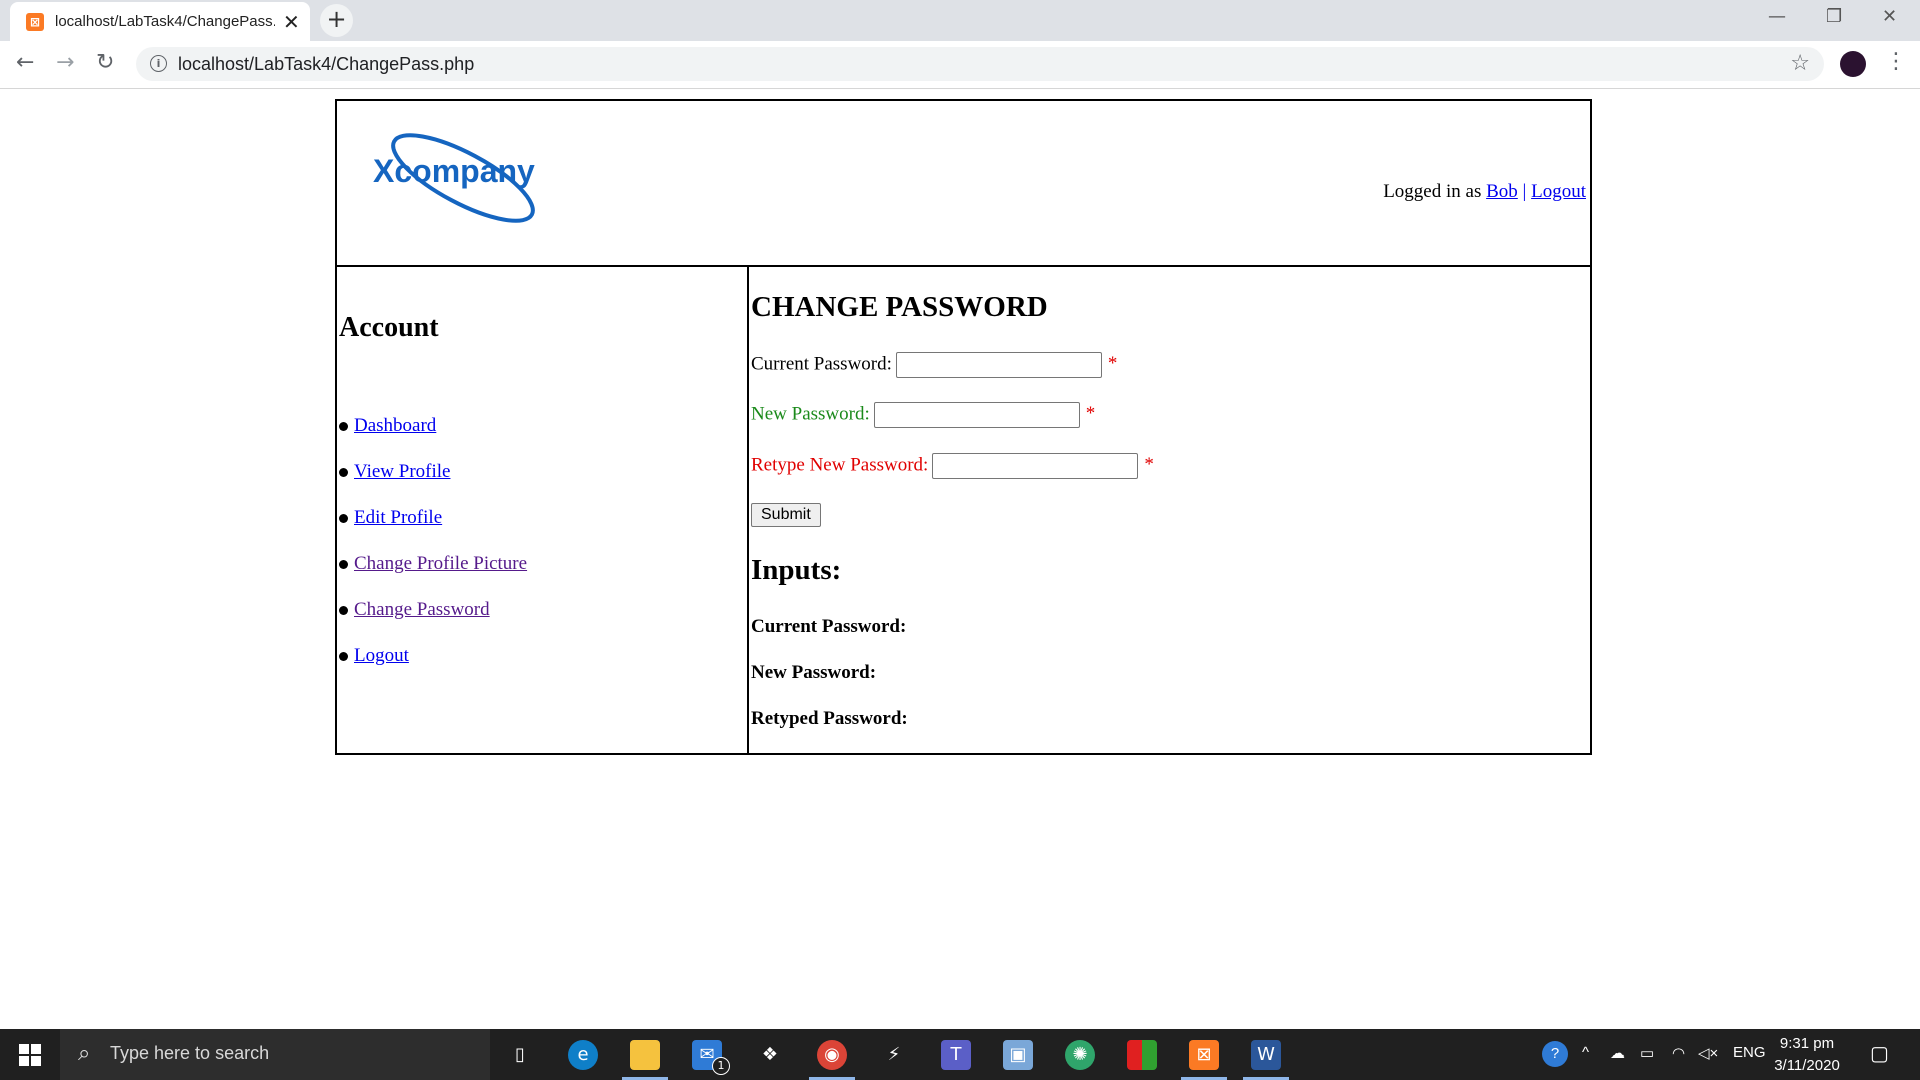 The height and width of the screenshot is (1080, 1920). What do you see at coordinates (956, 1055) in the screenshot?
I see `teams-icon: T` at bounding box center [956, 1055].